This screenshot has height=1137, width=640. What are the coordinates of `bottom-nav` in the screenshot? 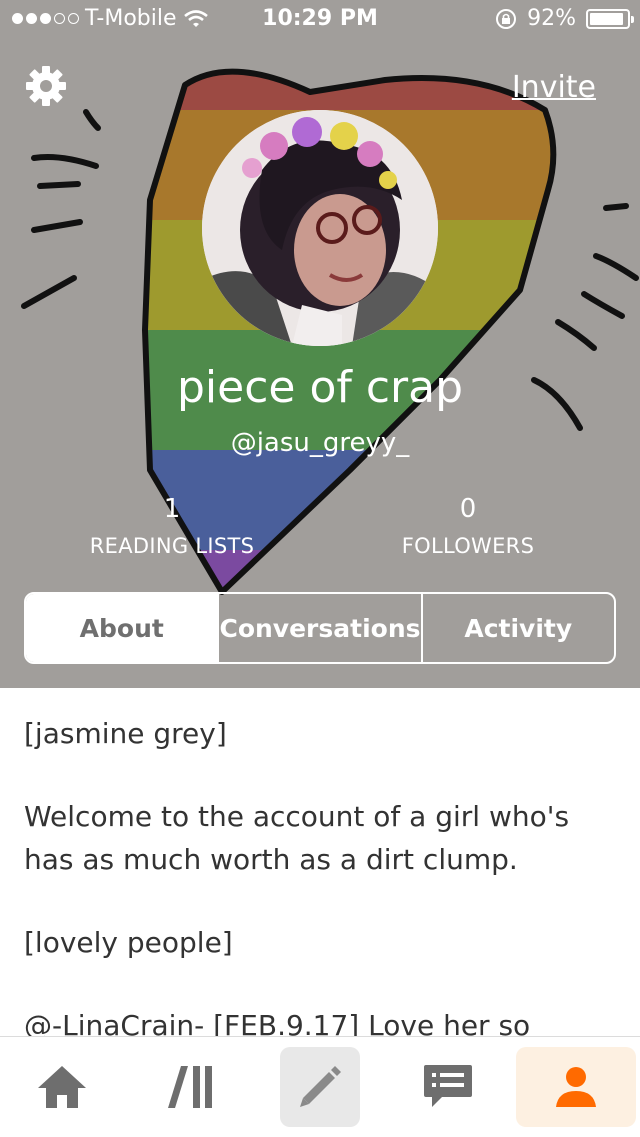 It's located at (320, 1086).